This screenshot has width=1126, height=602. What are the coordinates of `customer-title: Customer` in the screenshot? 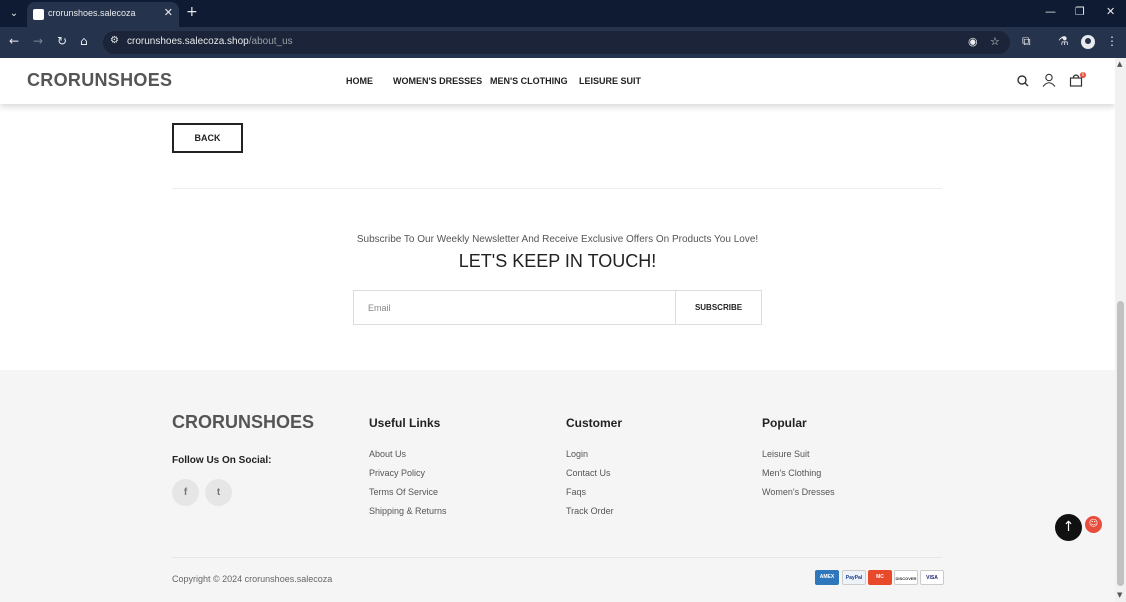 It's located at (594, 423).